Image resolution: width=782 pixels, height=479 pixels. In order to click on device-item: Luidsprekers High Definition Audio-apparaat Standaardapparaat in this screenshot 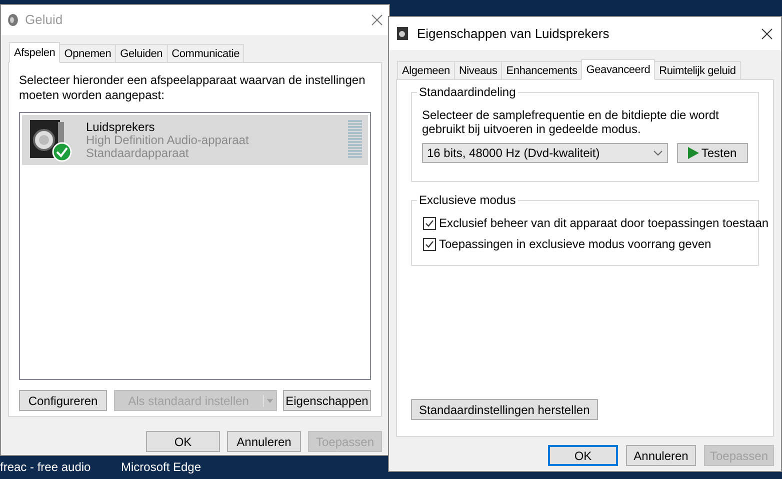, I will do `click(195, 140)`.